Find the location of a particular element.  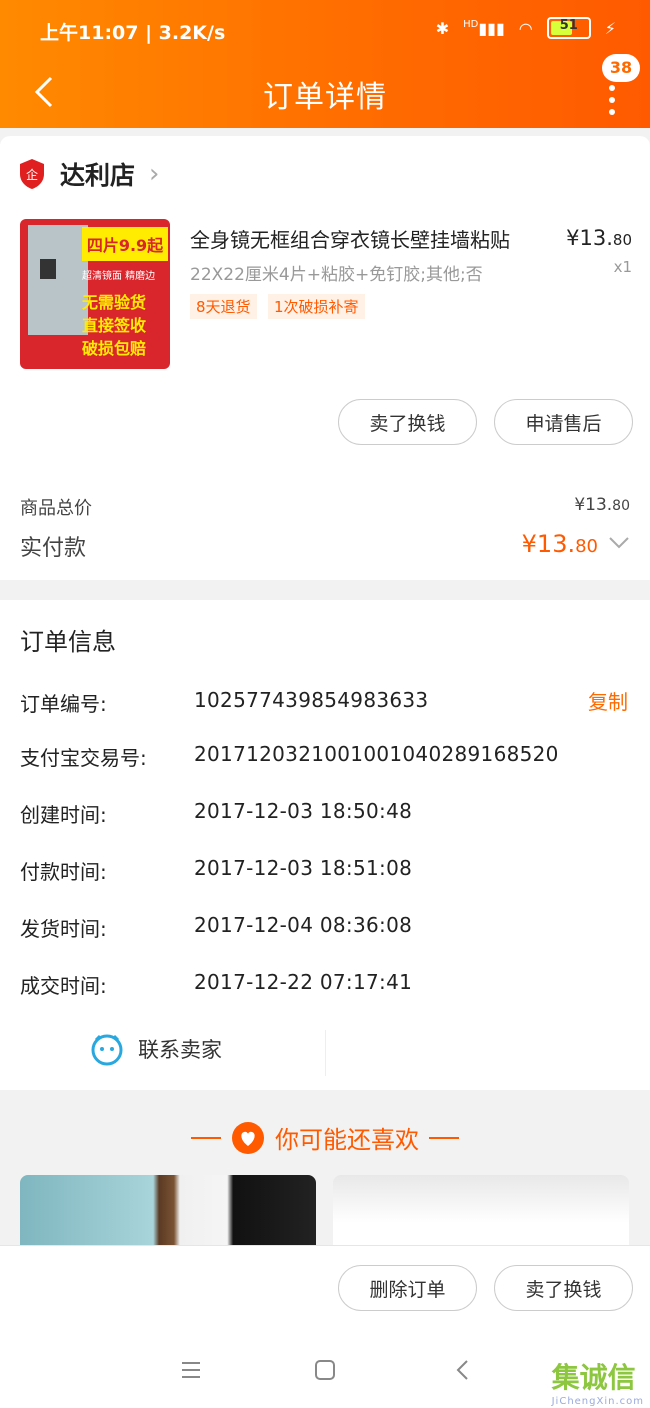

paid-time-label: 付款时间: is located at coordinates (63, 872).